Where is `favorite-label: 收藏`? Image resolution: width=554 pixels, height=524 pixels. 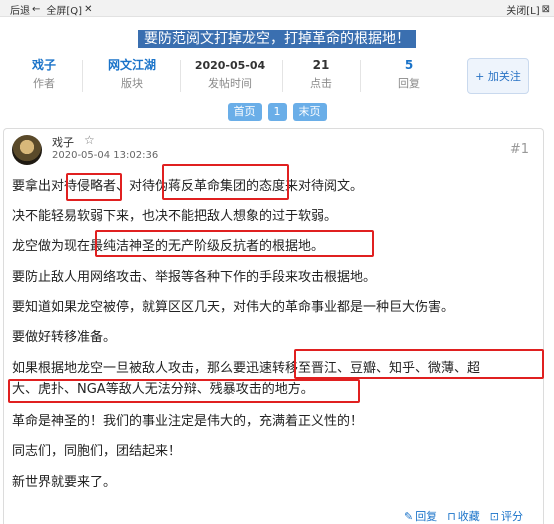 favorite-label: 收藏 is located at coordinates (468, 516).